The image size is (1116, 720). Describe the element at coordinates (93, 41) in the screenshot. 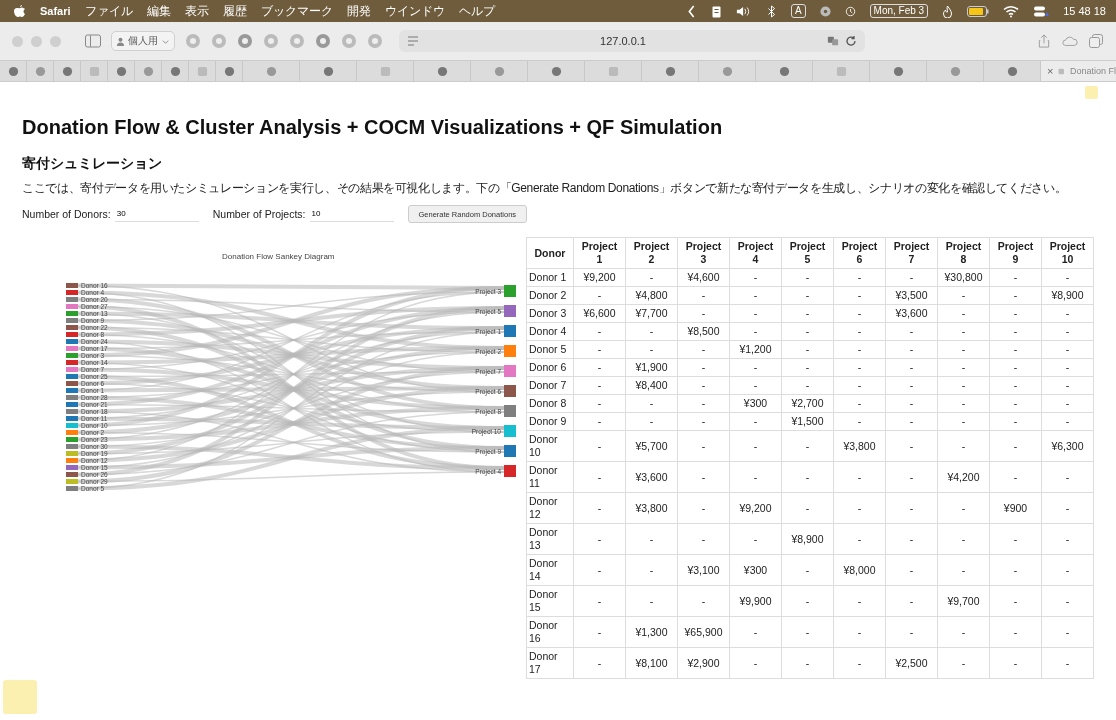

I see `sidebar-icon` at that location.